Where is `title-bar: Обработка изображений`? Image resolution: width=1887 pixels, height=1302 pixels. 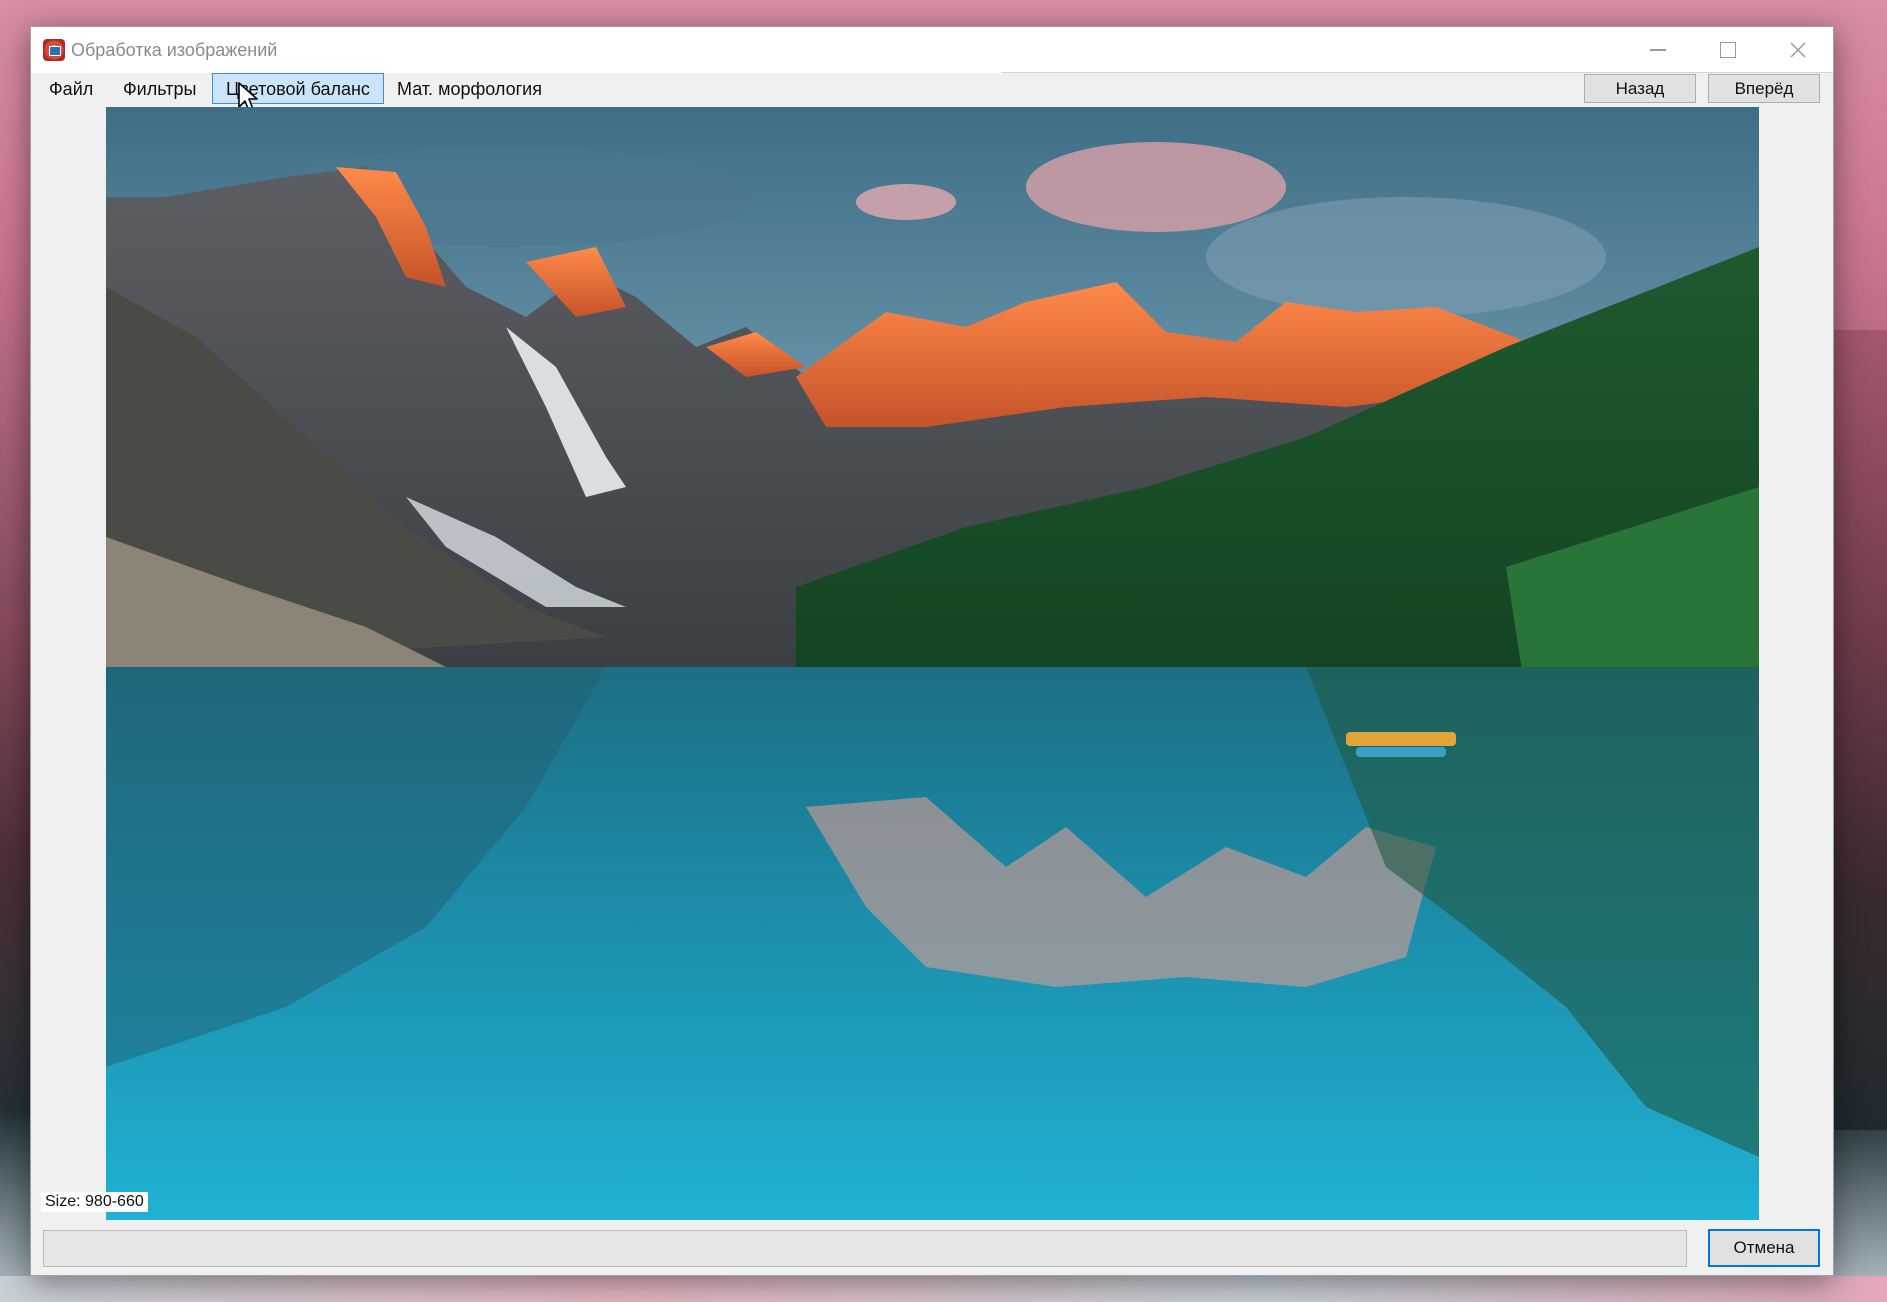 title-bar: Обработка изображений is located at coordinates (932, 50).